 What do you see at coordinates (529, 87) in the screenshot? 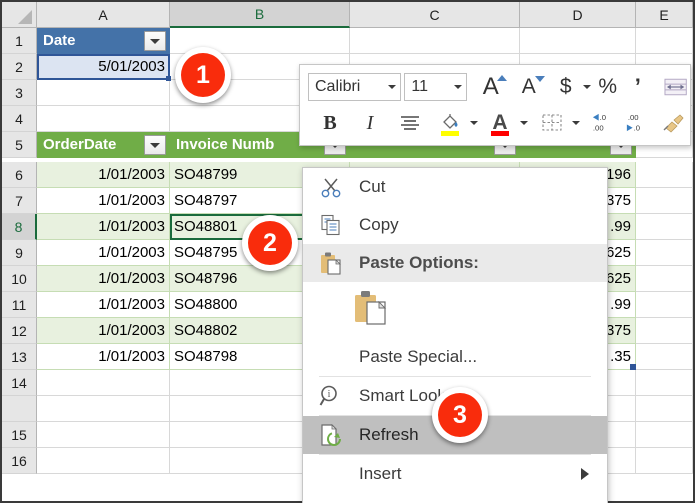
I see `decrease-font-size-button: A` at bounding box center [529, 87].